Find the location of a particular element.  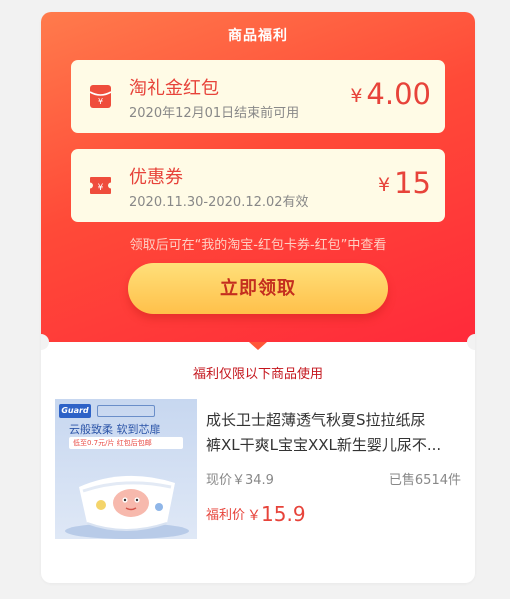

brand-logo: Guard is located at coordinates (75, 411).